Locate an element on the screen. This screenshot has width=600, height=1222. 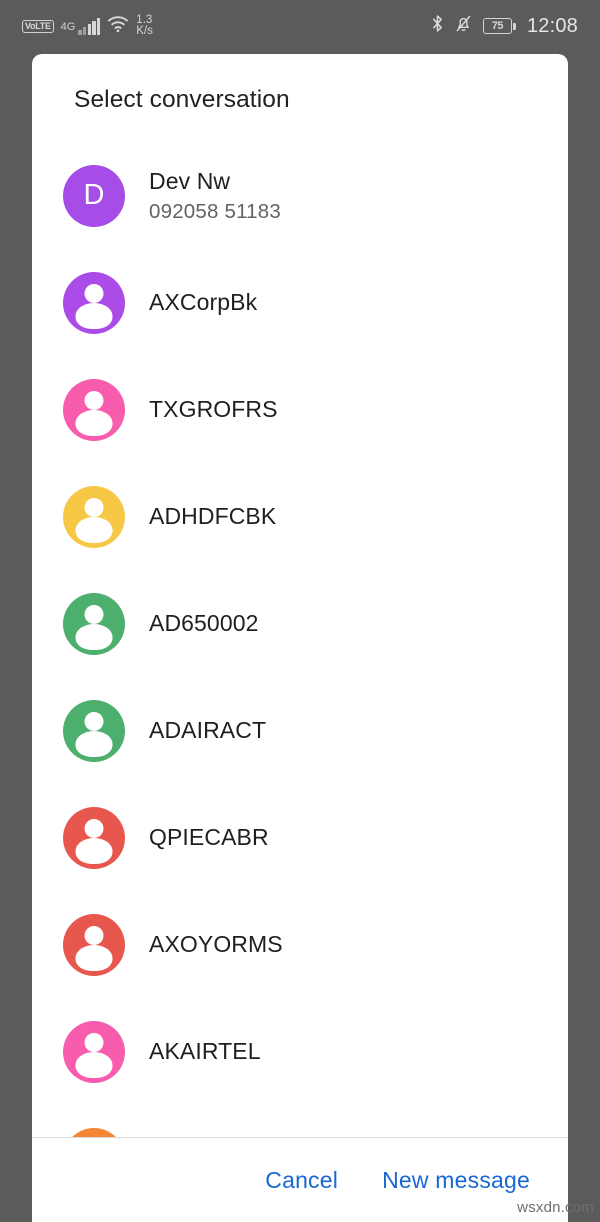
conversation-list-item is located at coordinates (300, 1121).